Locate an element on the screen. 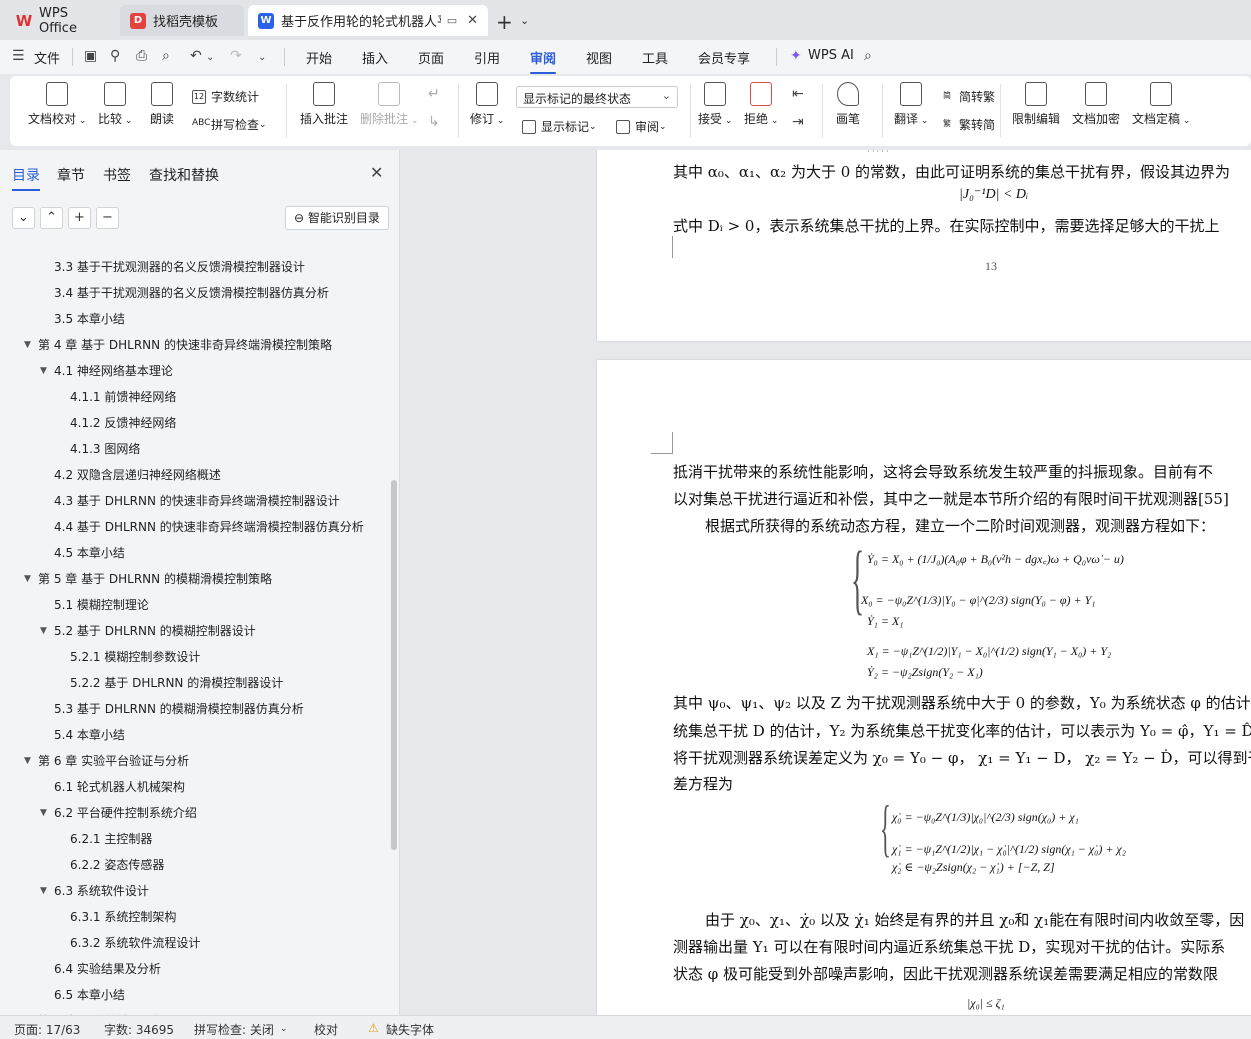  tab-template: D 找稻壳模板 is located at coordinates (182, 20).